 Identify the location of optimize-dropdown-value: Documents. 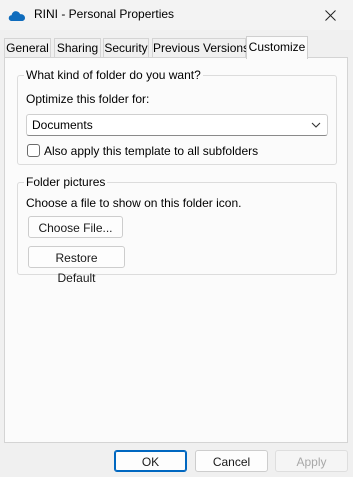
(62, 125).